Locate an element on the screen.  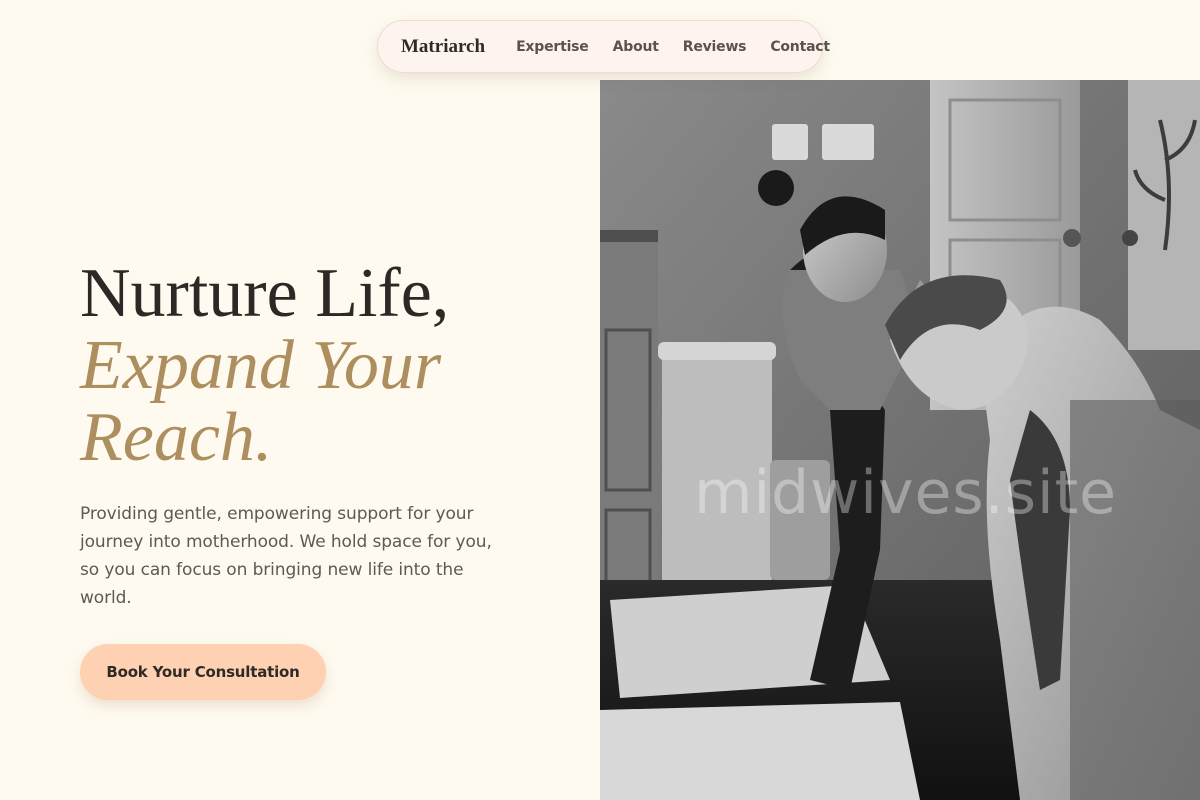
nav-link-expertise: Expertise is located at coordinates (552, 47).